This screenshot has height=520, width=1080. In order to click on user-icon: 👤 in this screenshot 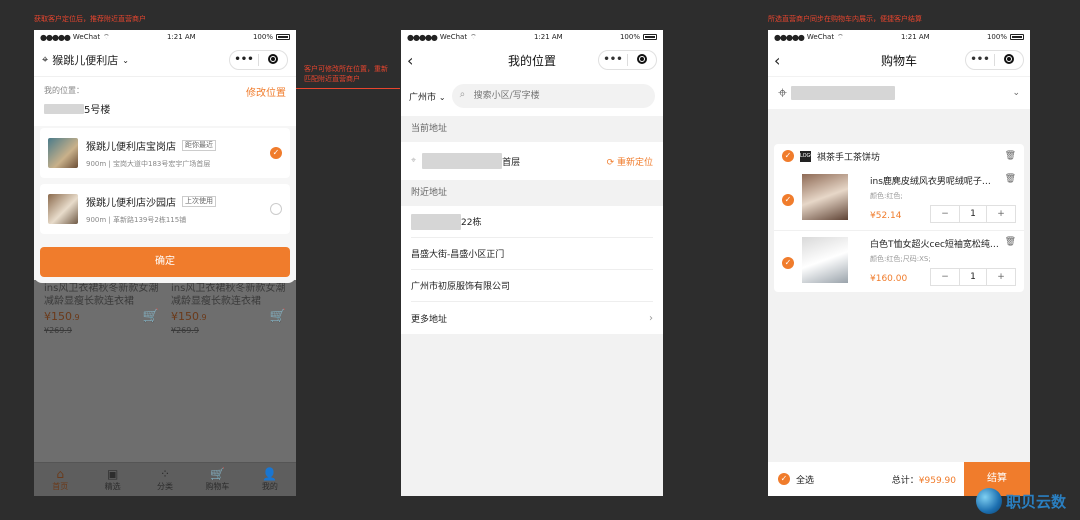, I will do `click(270, 474)`.